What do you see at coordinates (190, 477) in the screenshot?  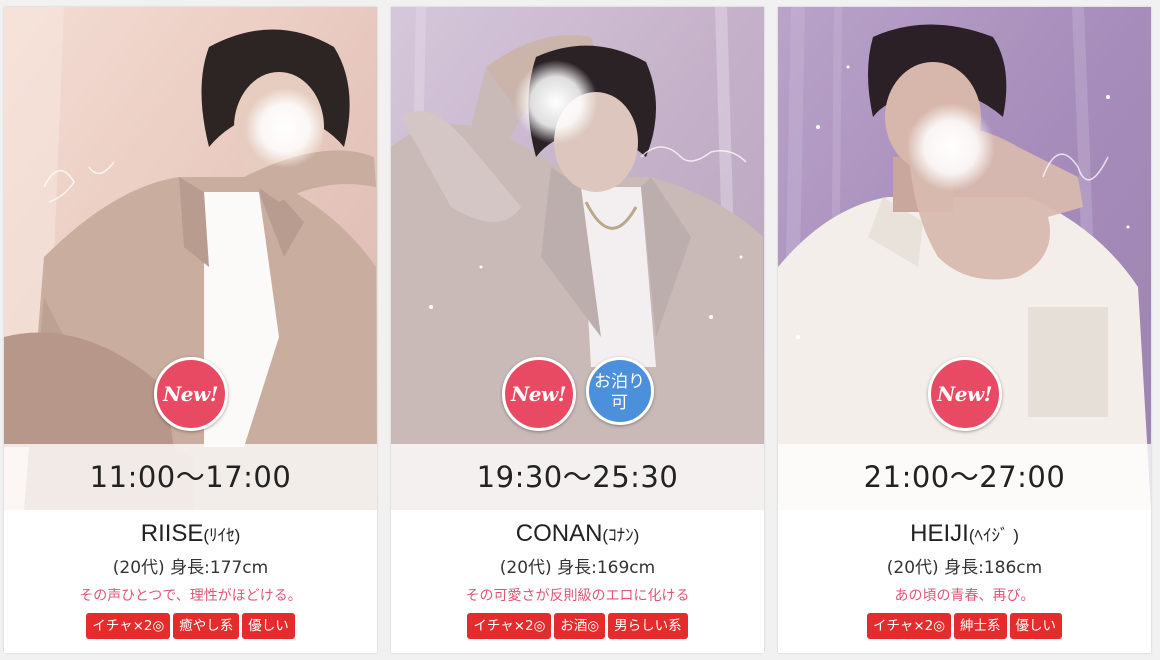 I see `schedule-time: 11:00〜17:00` at bounding box center [190, 477].